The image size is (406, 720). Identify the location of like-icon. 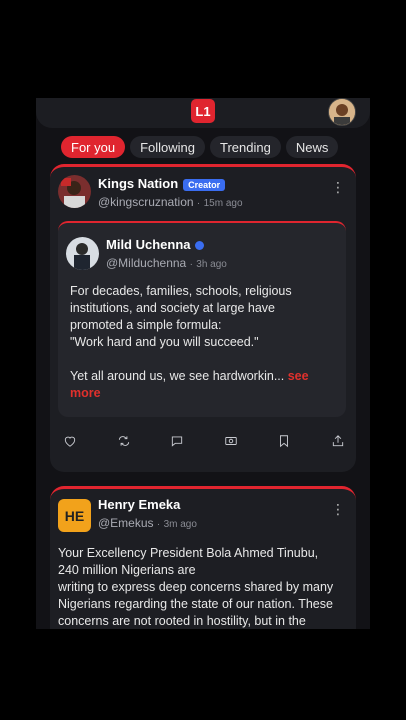
(70, 441).